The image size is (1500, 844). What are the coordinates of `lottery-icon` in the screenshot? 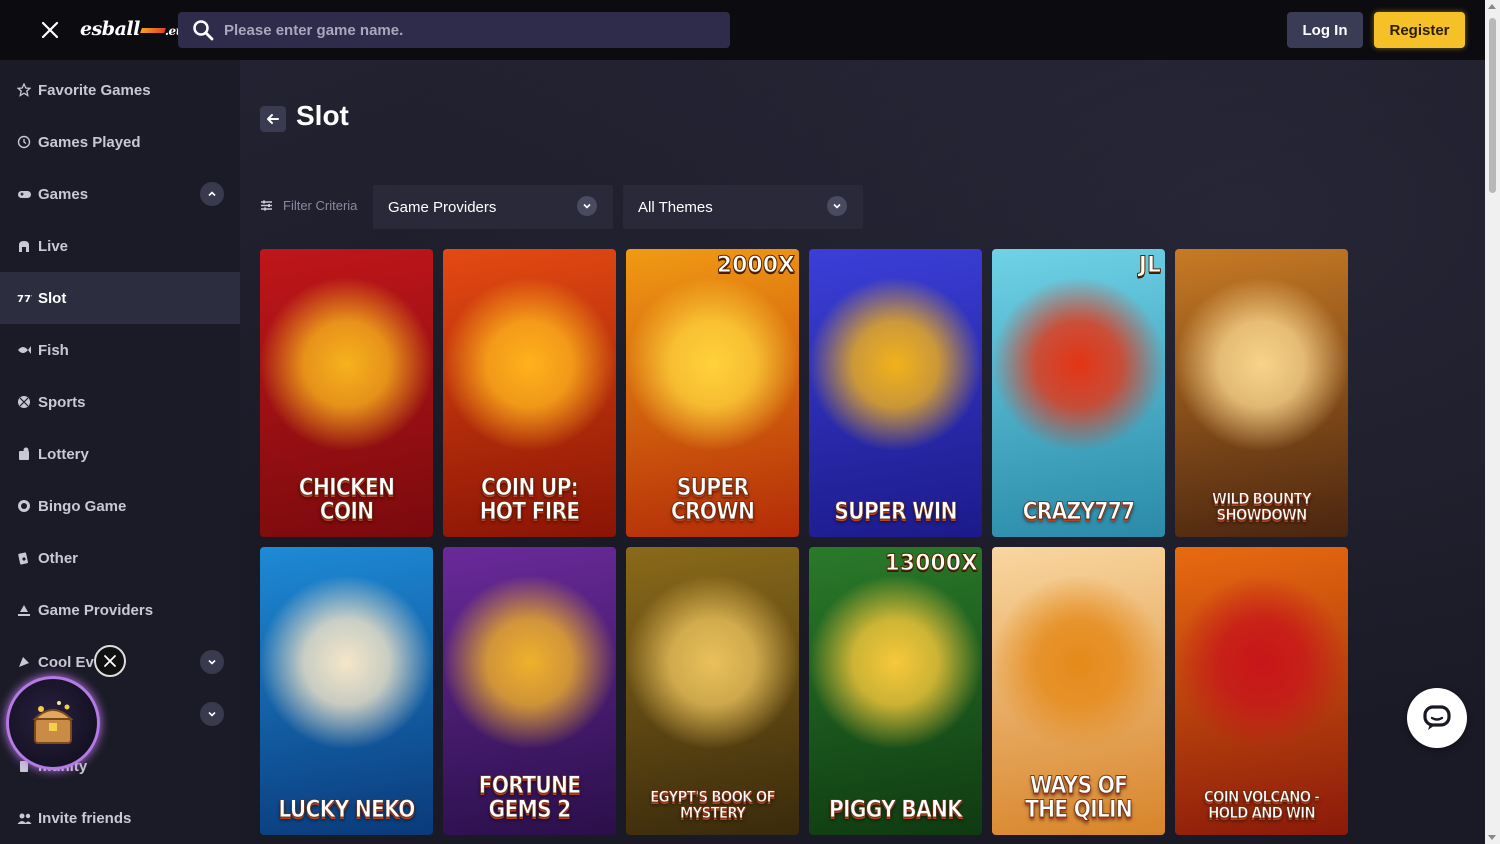 It's located at (24, 454).